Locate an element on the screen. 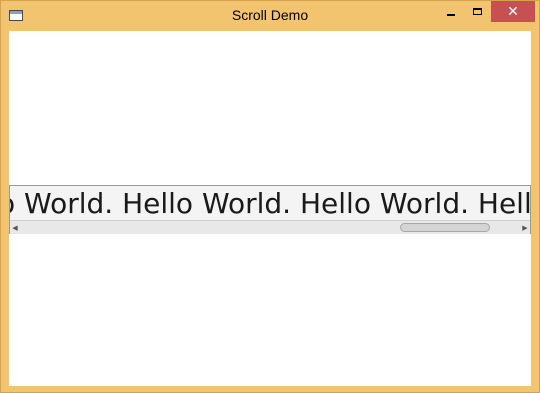 This screenshot has height=393, width=540. scroll-right-button: ▶ is located at coordinates (525, 227).